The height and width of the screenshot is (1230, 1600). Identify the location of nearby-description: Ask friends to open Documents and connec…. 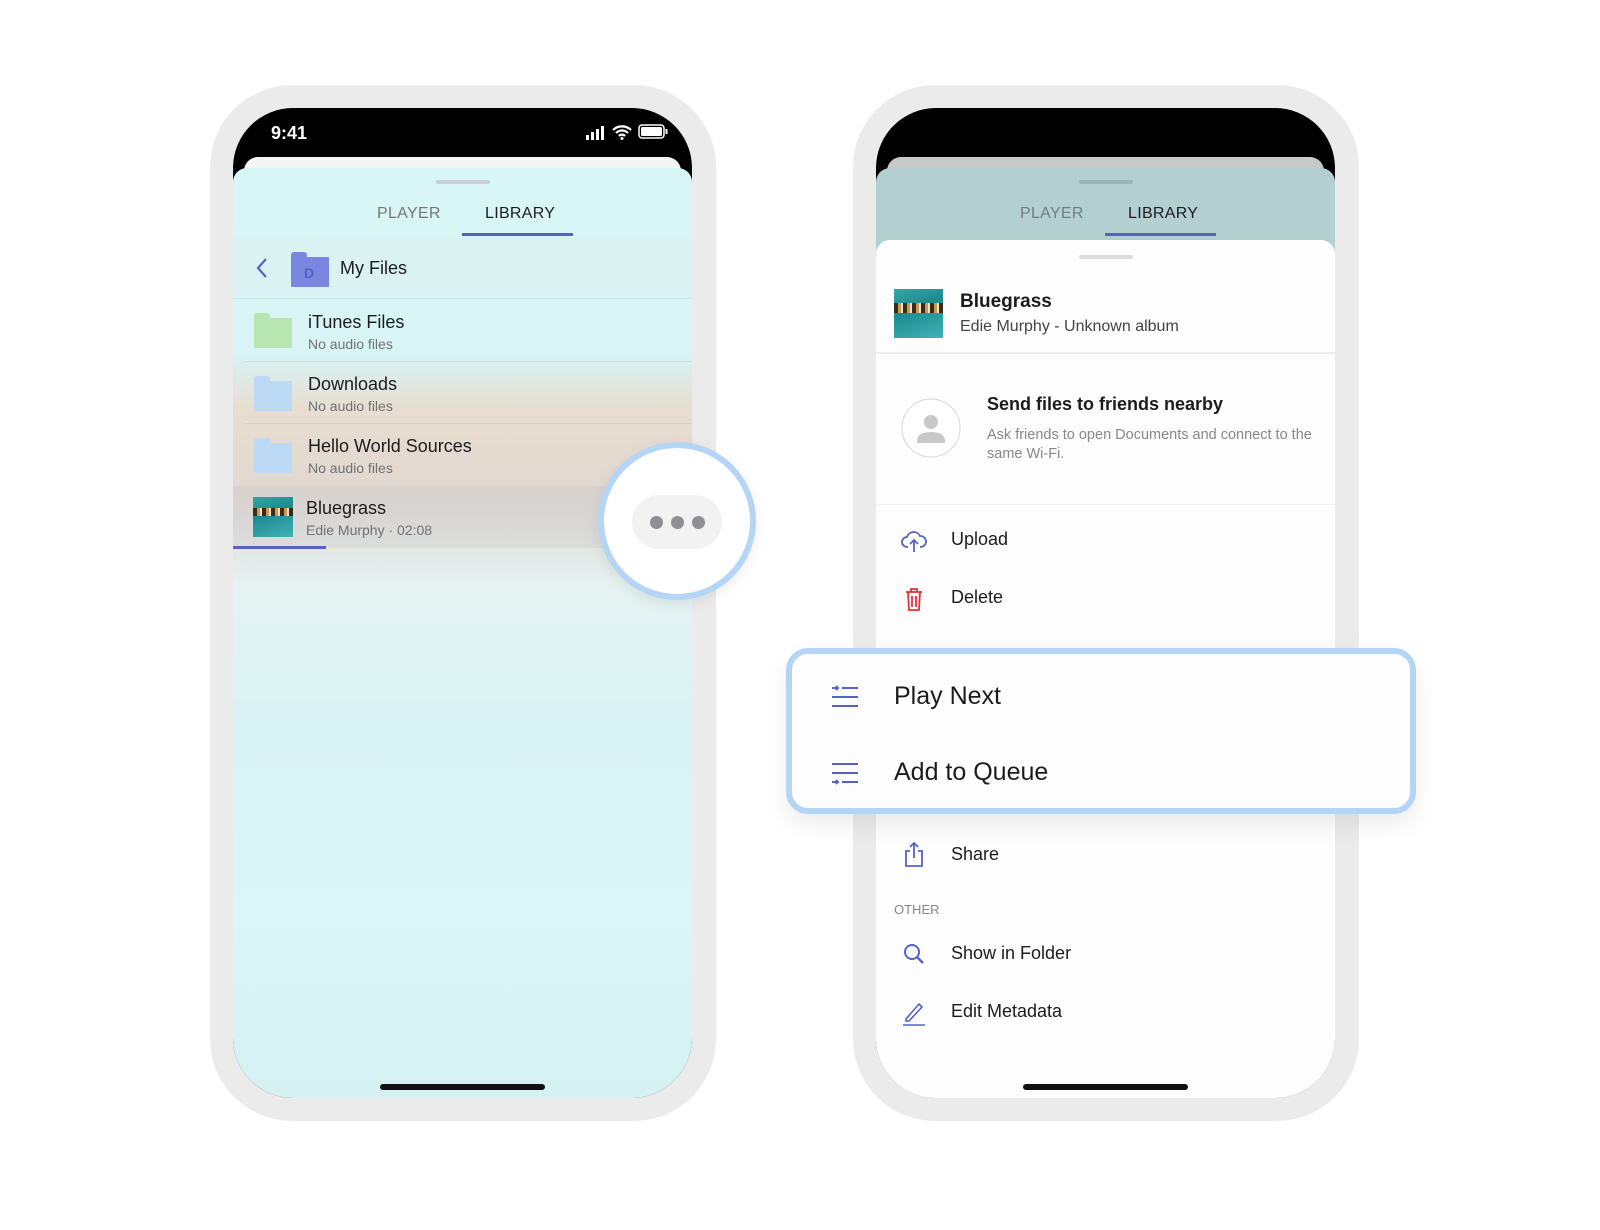
(1149, 444).